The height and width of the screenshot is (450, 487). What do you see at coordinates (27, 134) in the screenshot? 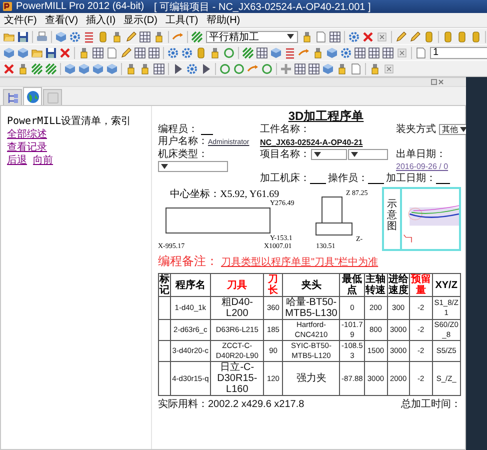
I see `nav-link: 全部综述` at bounding box center [27, 134].